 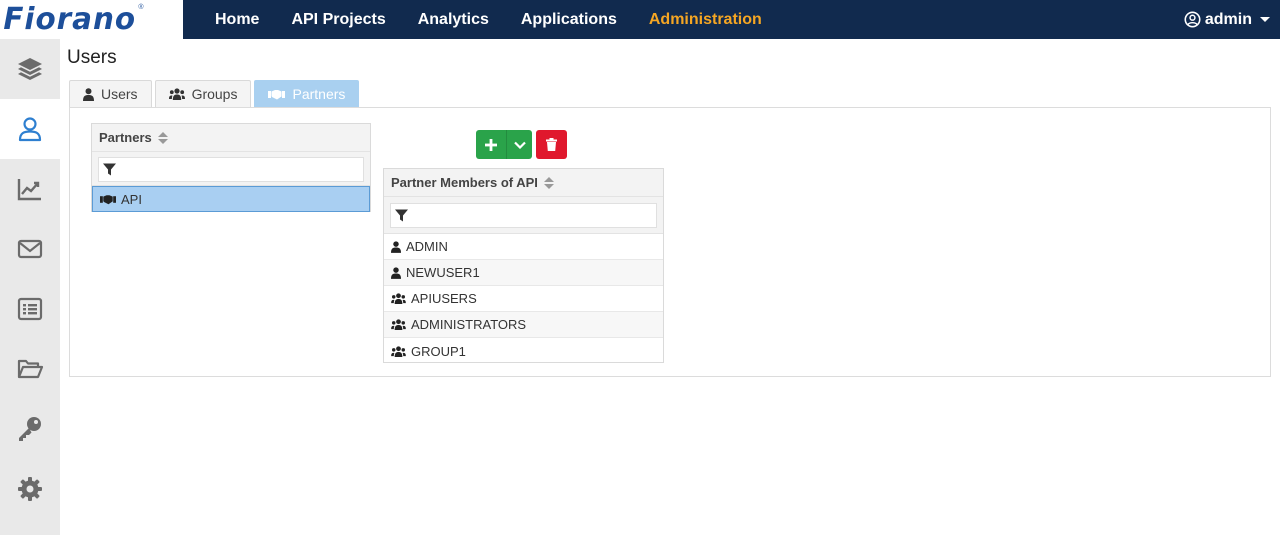 I want to click on tab-groups-label: Groups, so click(x=214, y=94).